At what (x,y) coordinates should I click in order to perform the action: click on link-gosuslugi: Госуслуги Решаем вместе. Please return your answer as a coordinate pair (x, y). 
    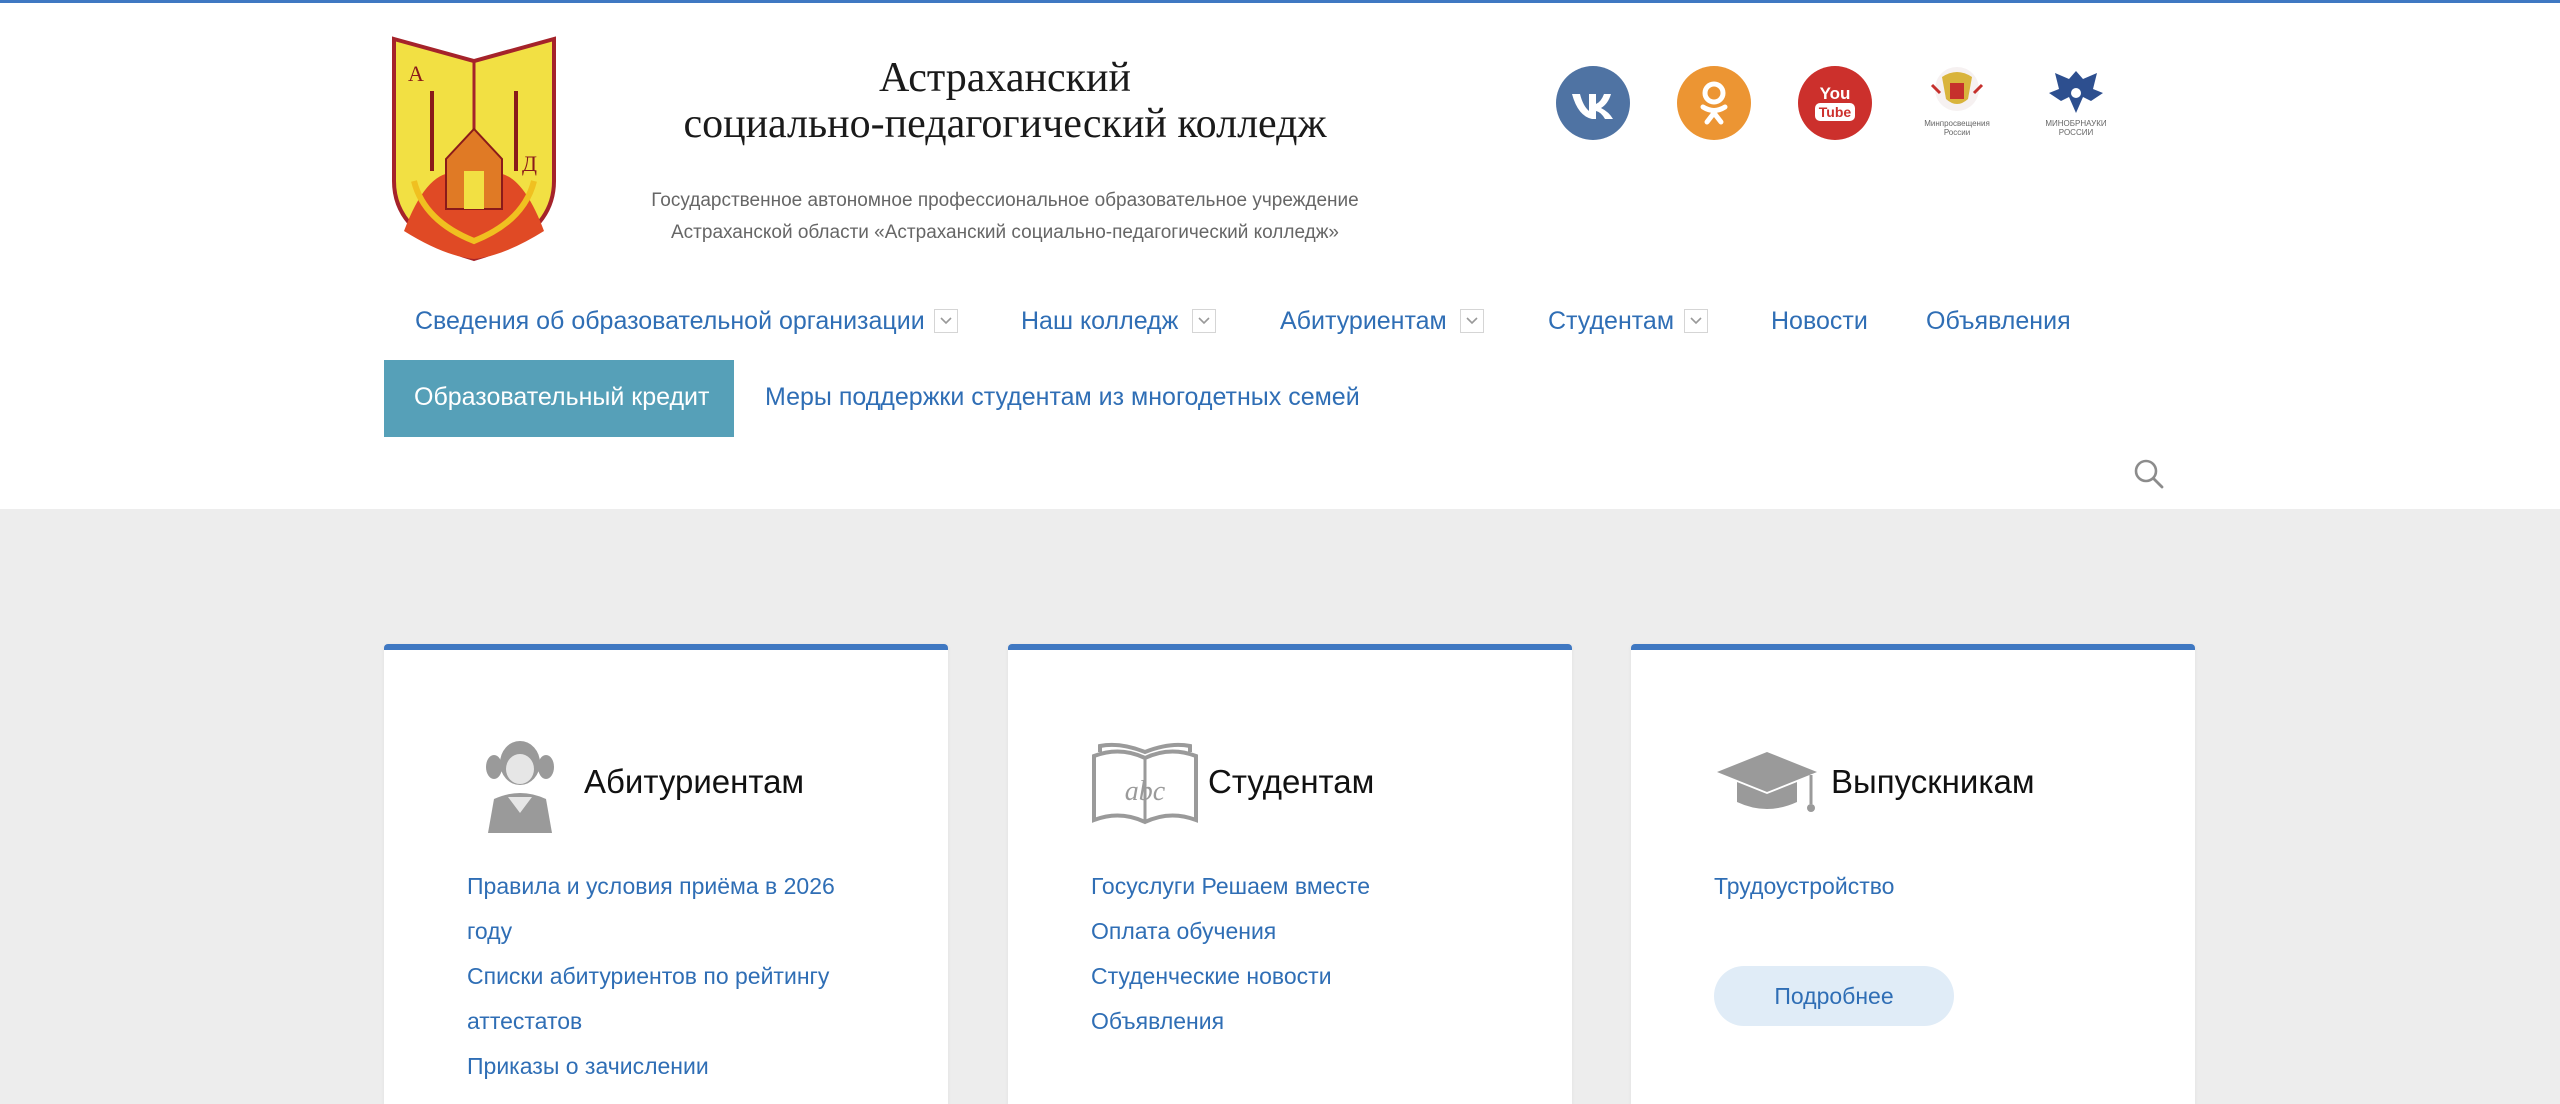
    Looking at the image, I should click on (1301, 886).